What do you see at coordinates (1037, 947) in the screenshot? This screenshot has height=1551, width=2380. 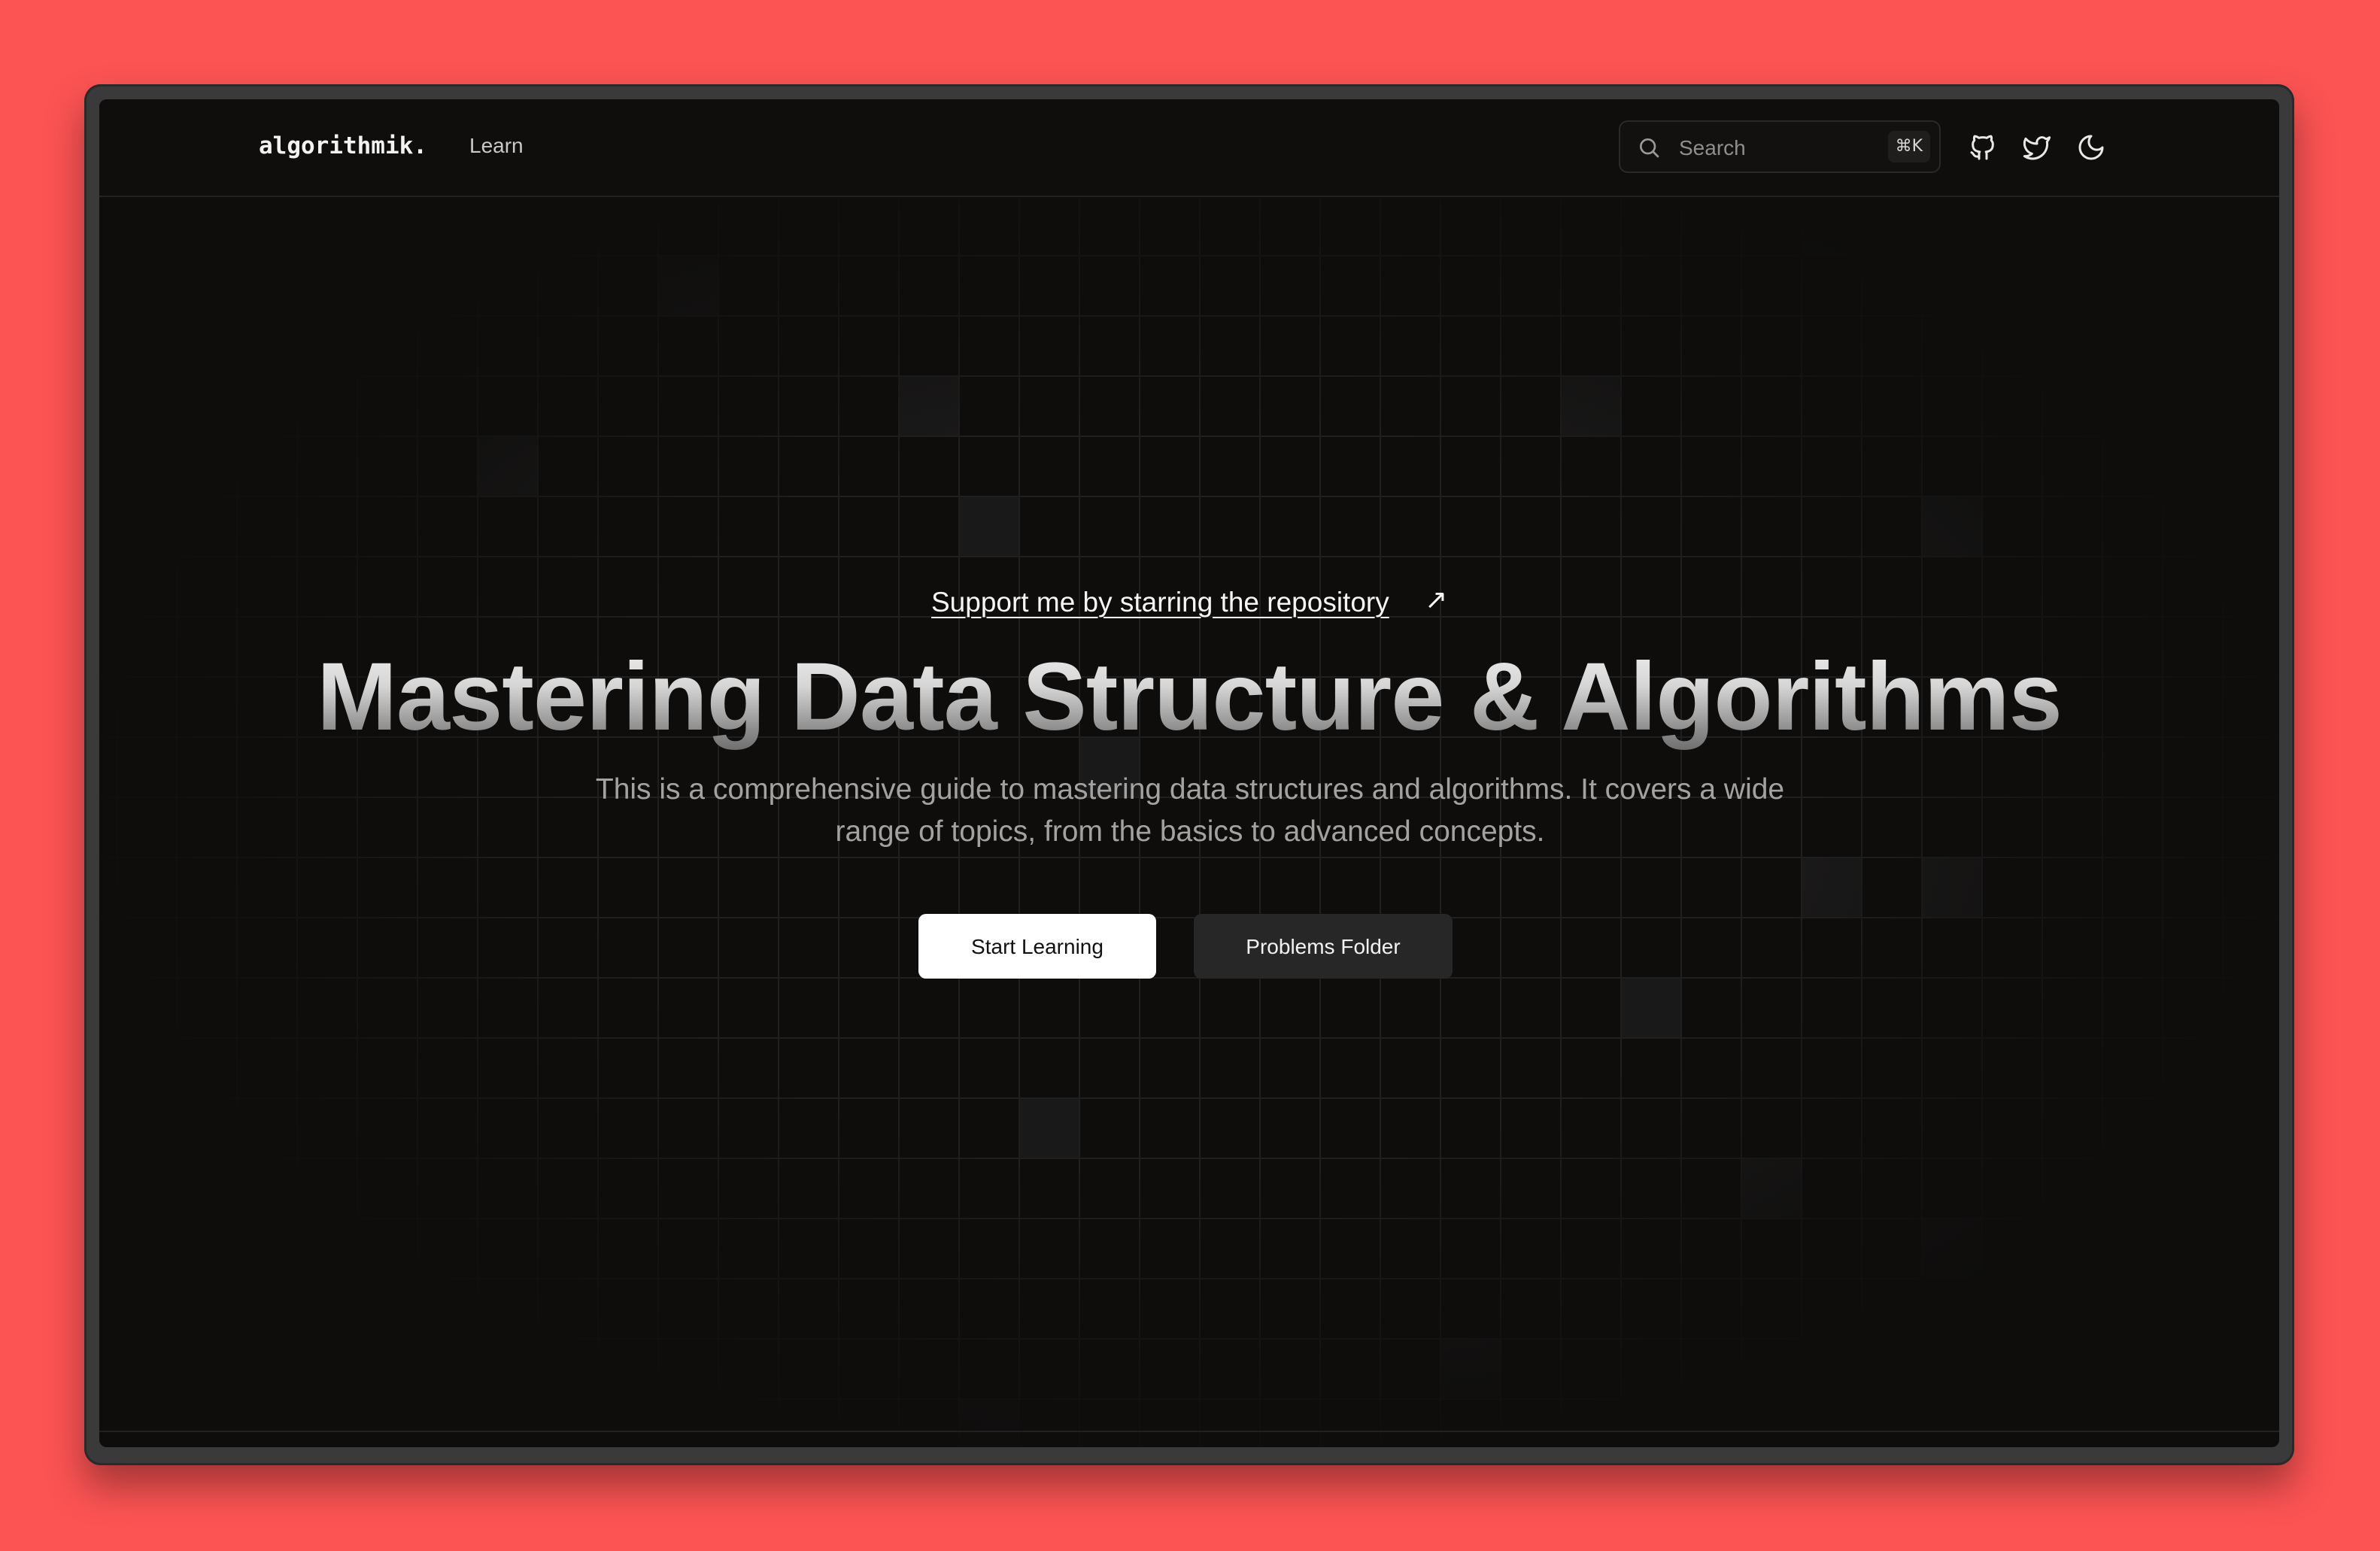 I see `start-learning-button: Start Learning` at bounding box center [1037, 947].